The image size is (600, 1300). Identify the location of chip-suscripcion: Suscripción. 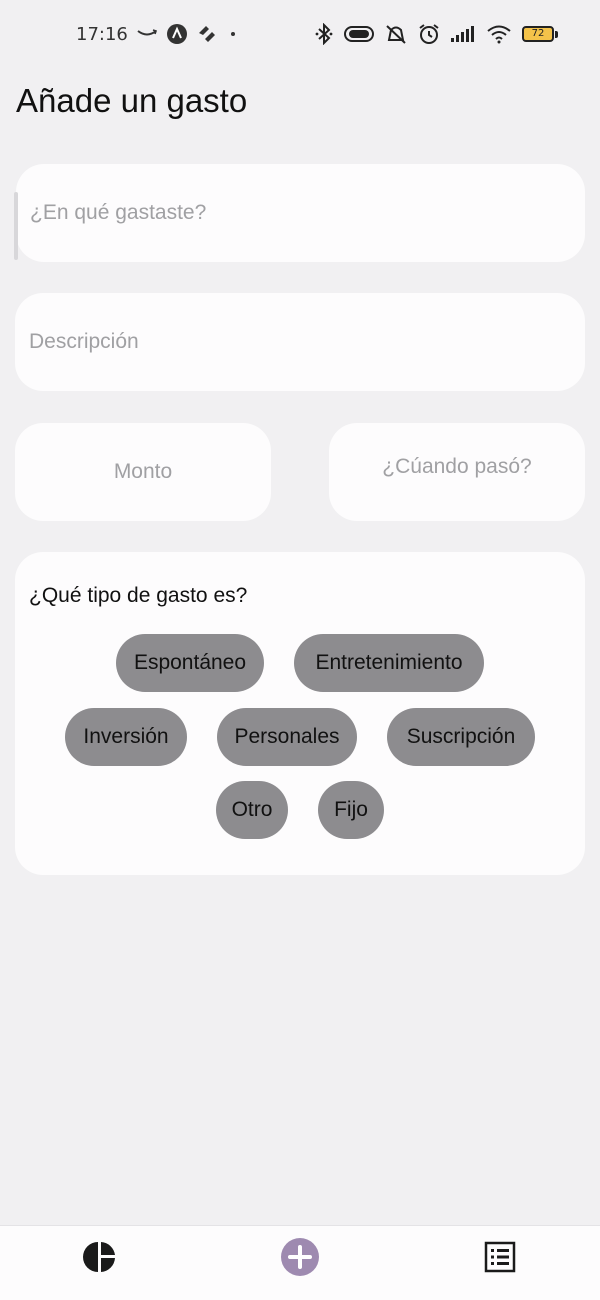
(461, 737).